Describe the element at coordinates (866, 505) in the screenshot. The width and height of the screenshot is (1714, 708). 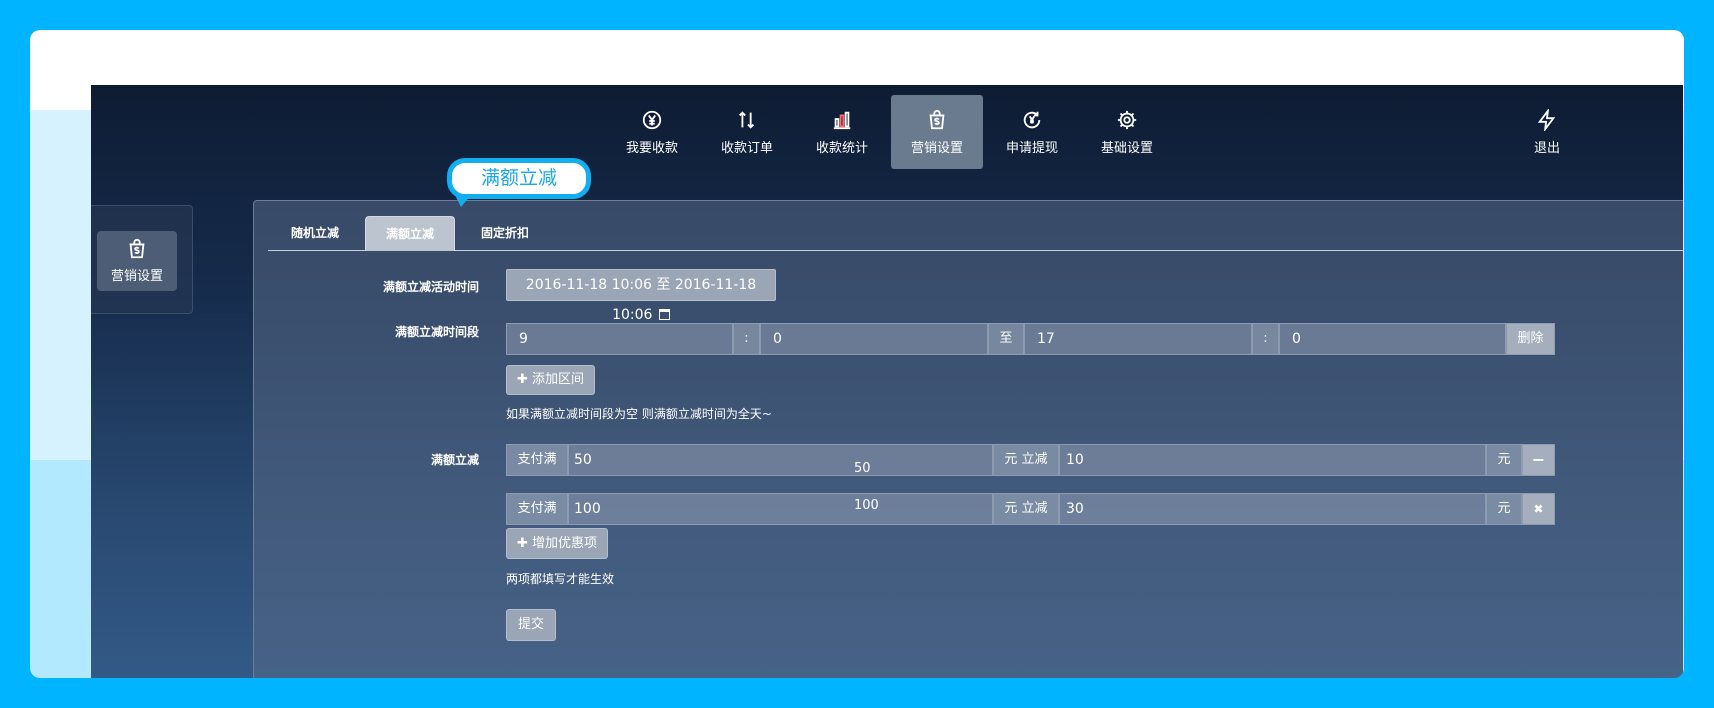
I see `pay-amount-overlay: 100` at that location.